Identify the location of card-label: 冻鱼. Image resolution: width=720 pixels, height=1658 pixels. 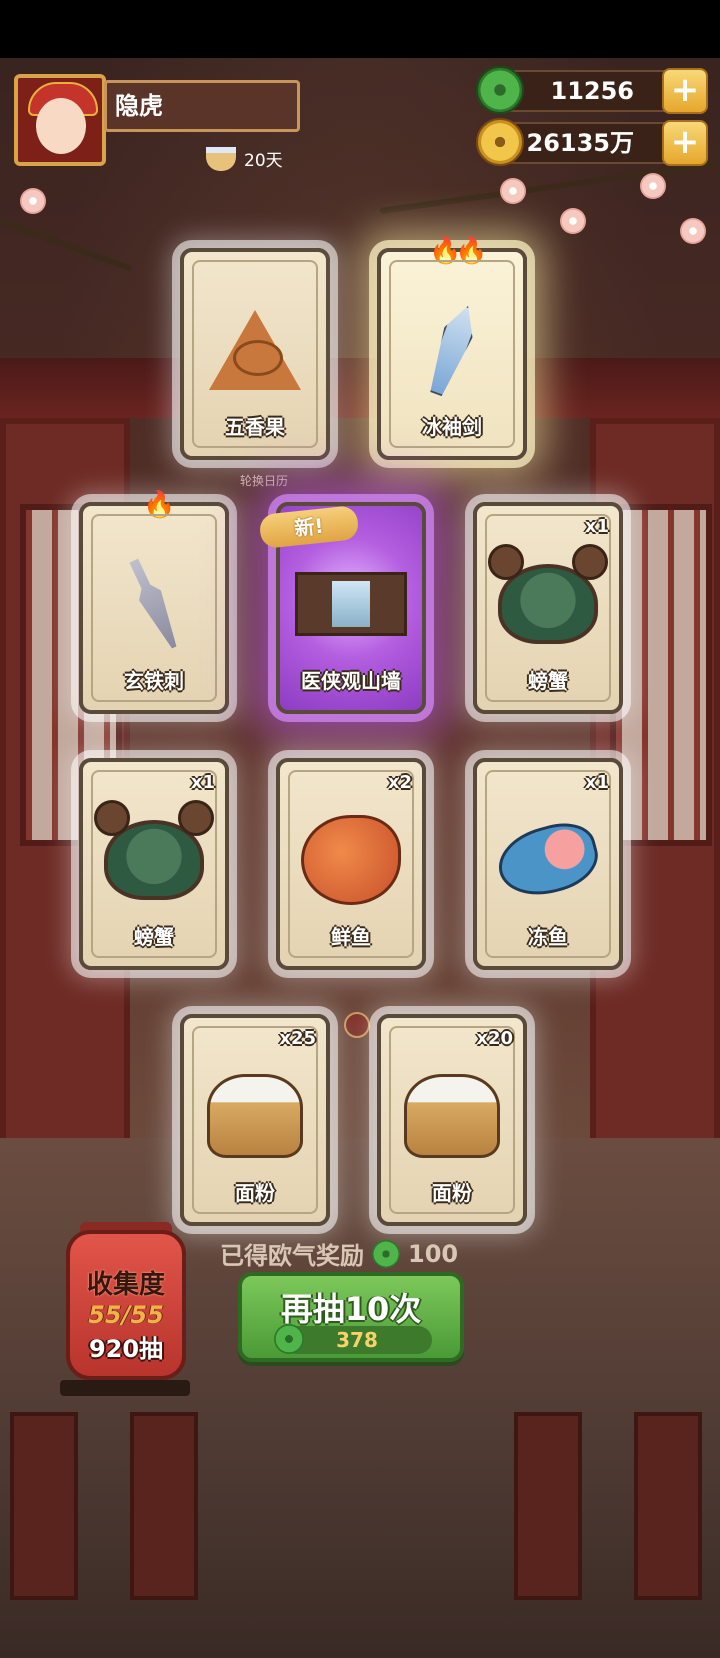
(548, 937).